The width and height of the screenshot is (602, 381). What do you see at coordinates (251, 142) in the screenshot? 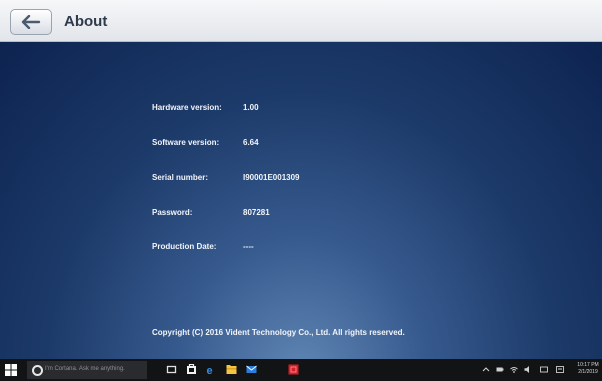
I see `software-version-value: 6.64` at bounding box center [251, 142].